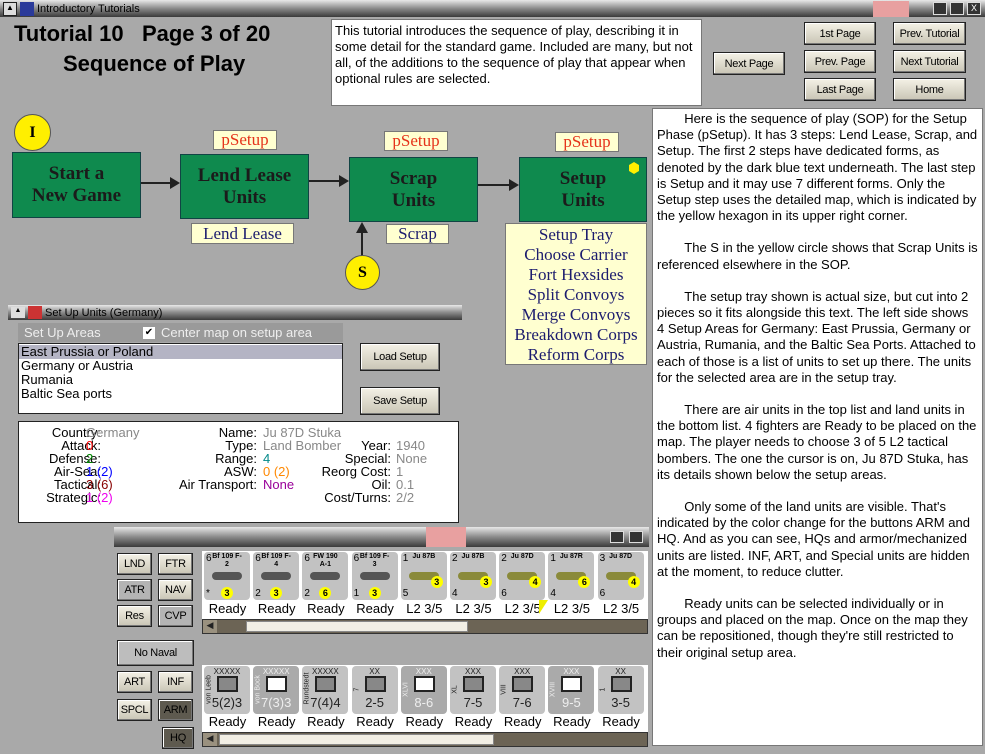 This screenshot has width=985, height=754. Describe the element at coordinates (522, 702) in the screenshot. I see `unit-strength: 7-6` at that location.